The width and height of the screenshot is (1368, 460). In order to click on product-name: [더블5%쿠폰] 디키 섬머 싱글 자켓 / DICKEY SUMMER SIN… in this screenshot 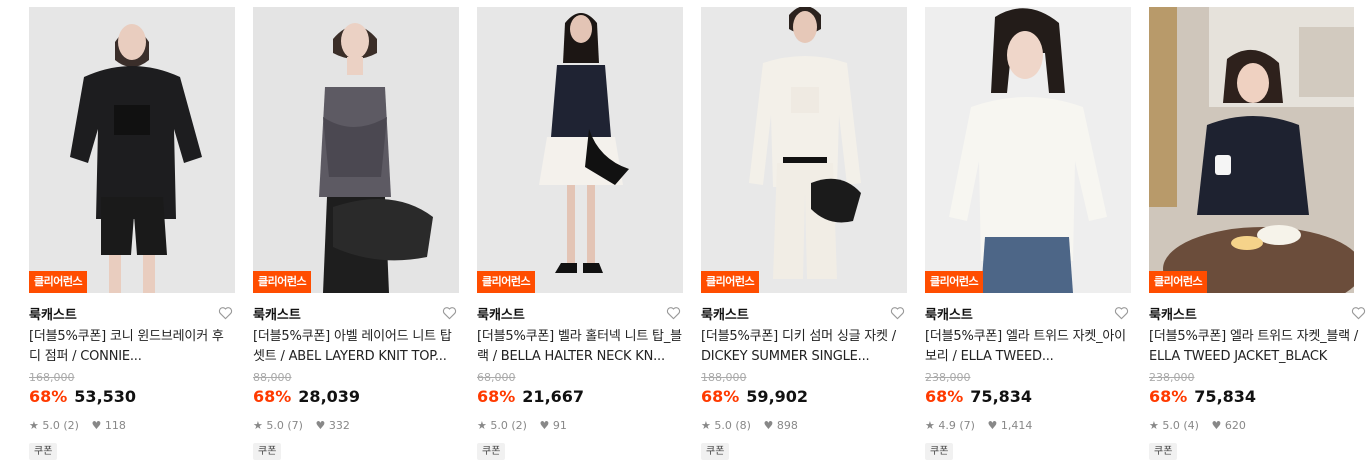, I will do `click(804, 347)`.